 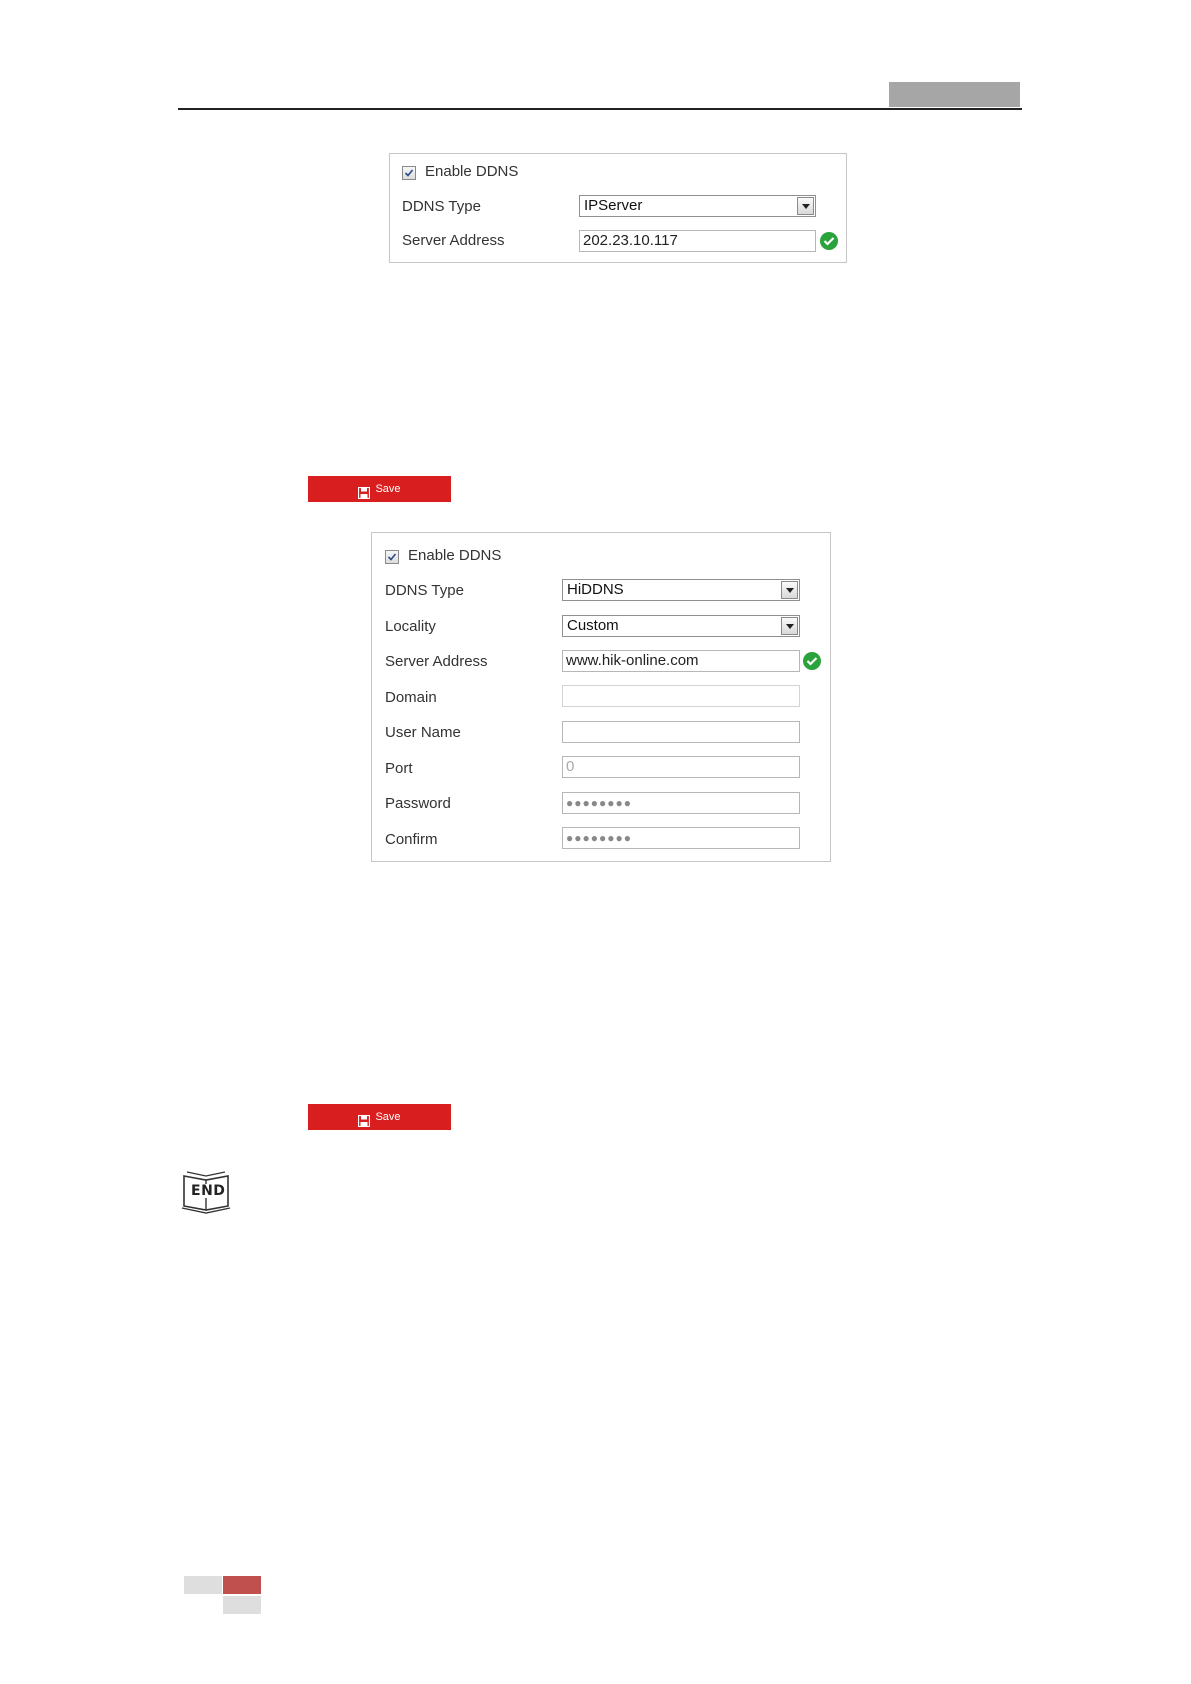 I want to click on password-input: ●●●●●●●●, so click(x=681, y=803).